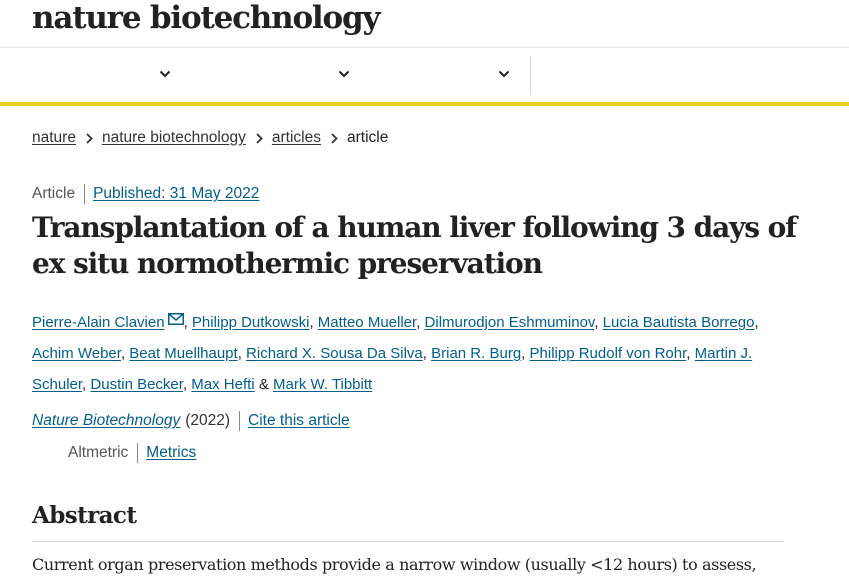  Describe the element at coordinates (171, 453) in the screenshot. I see `metrics-link: Metrics` at that location.